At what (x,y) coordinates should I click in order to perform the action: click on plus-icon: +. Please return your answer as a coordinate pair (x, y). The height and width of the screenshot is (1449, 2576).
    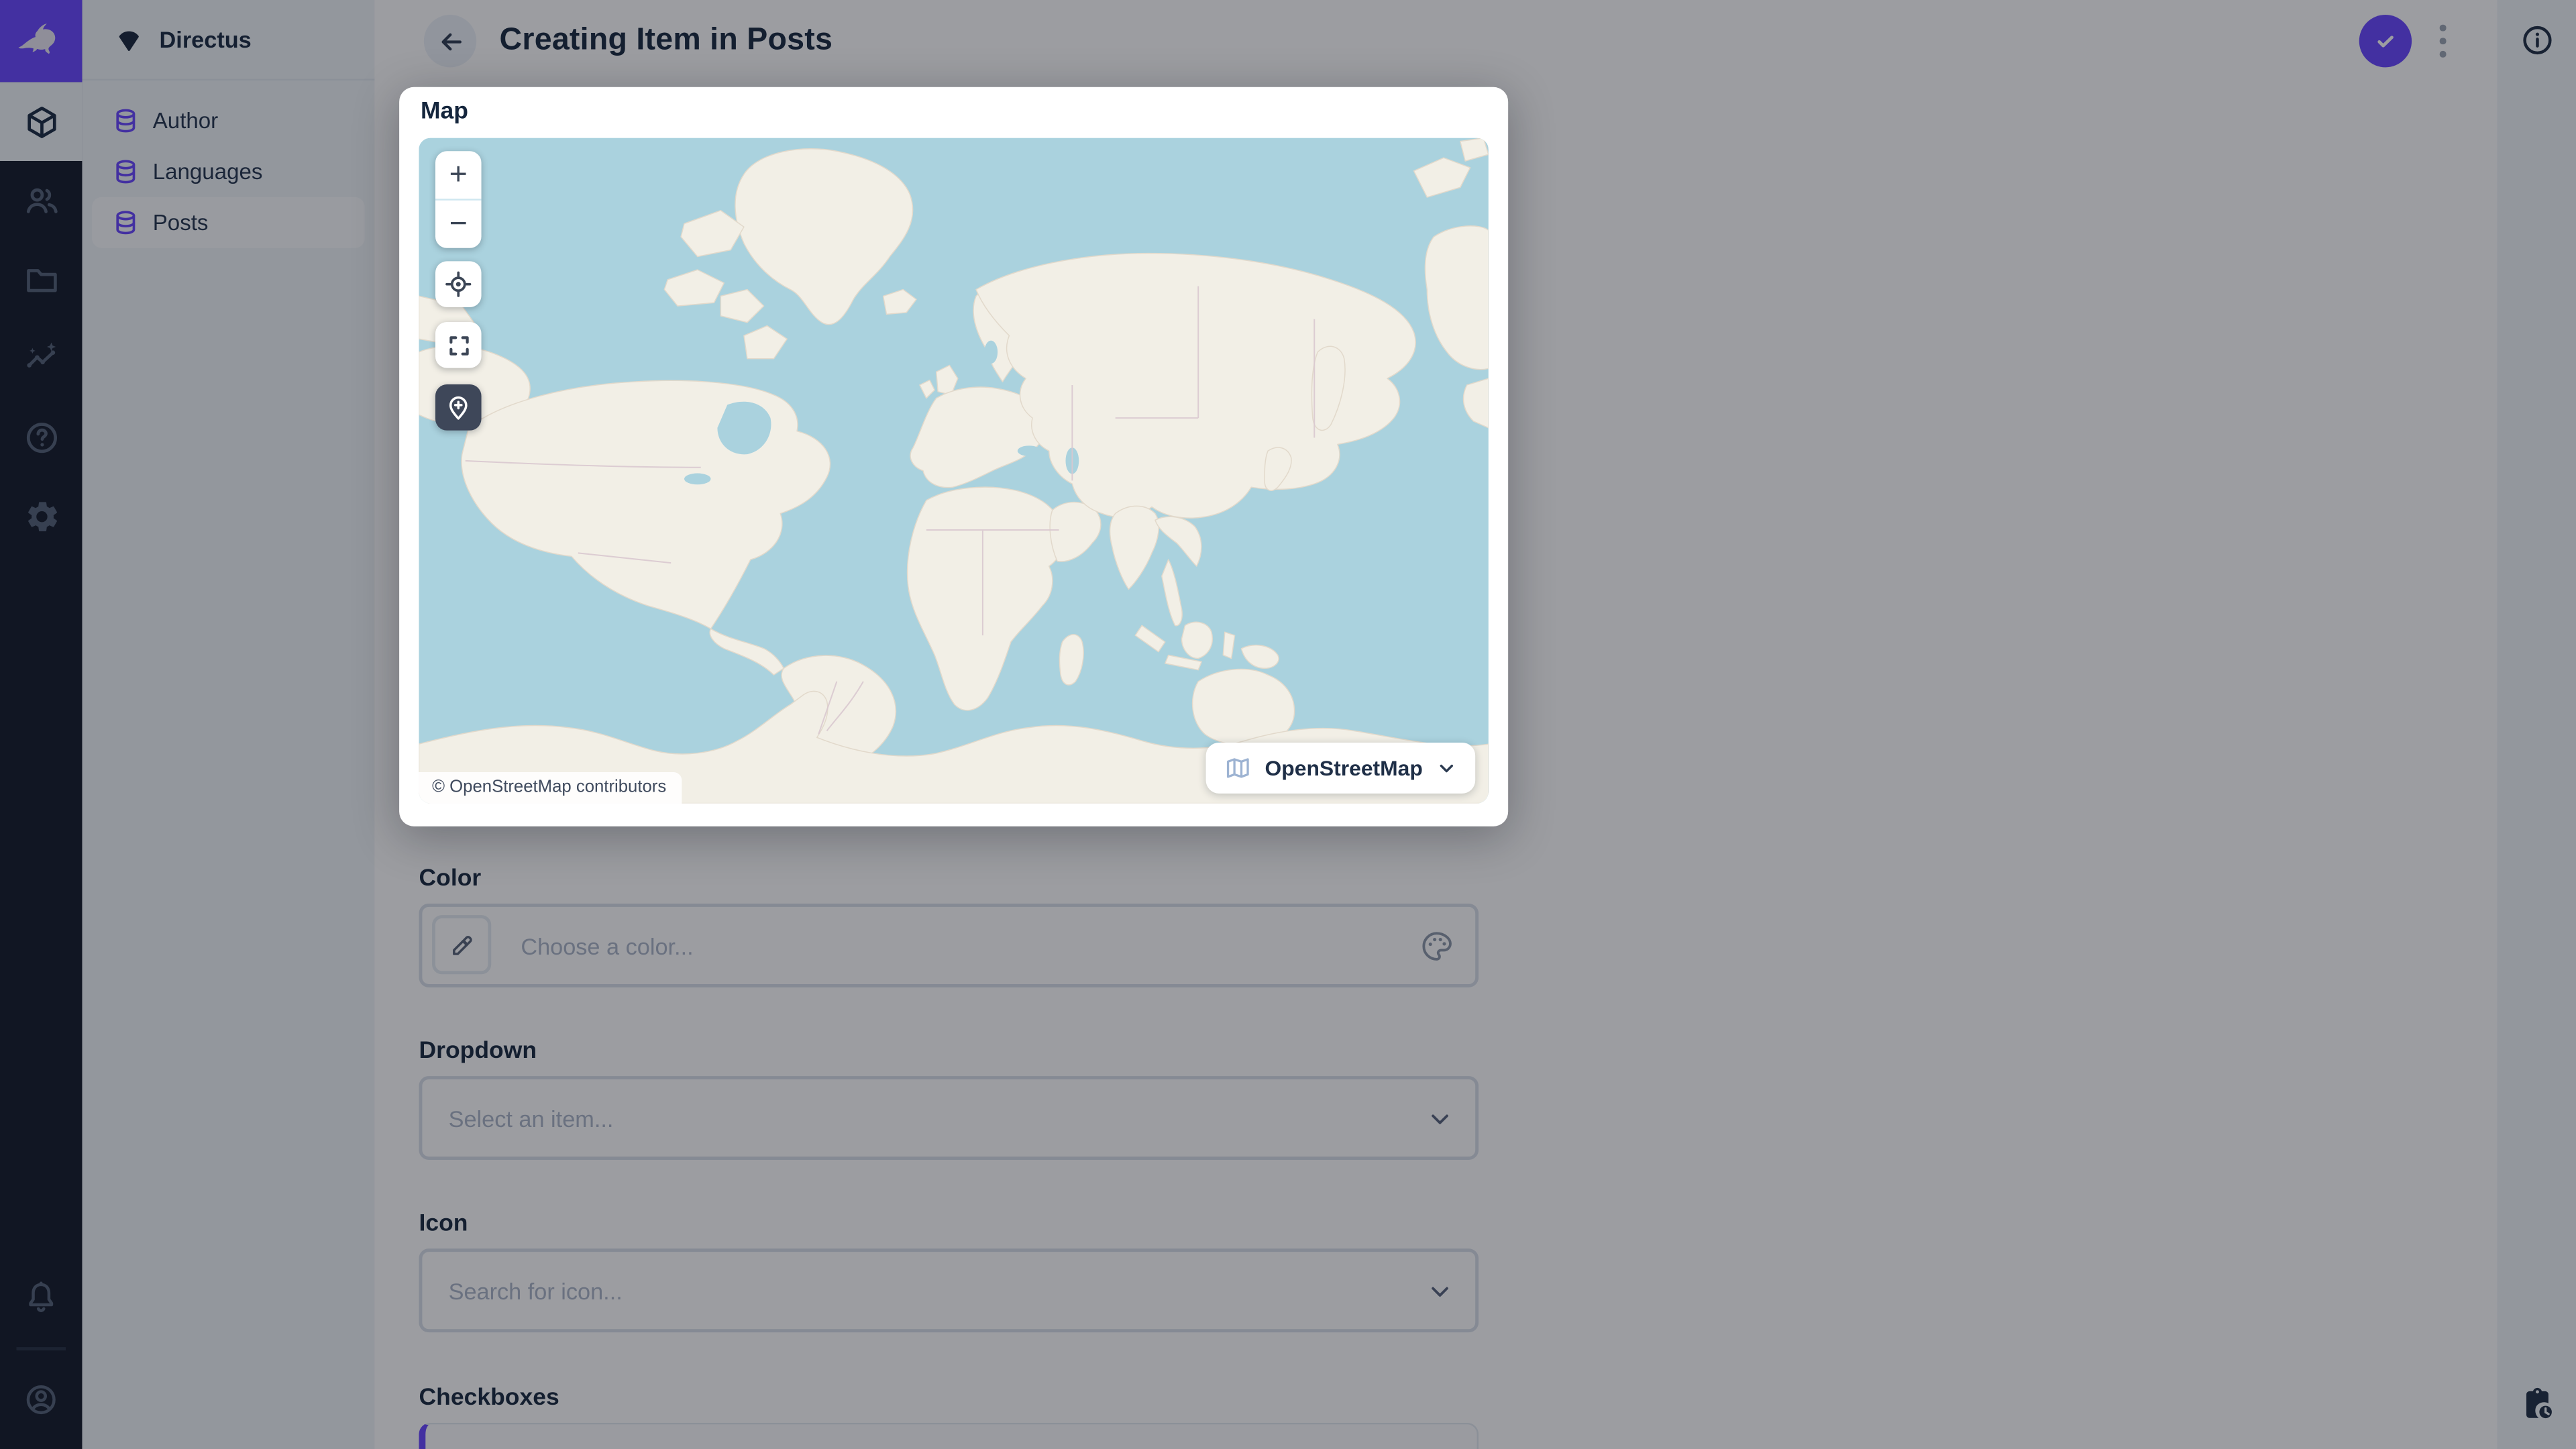
    Looking at the image, I should click on (458, 175).